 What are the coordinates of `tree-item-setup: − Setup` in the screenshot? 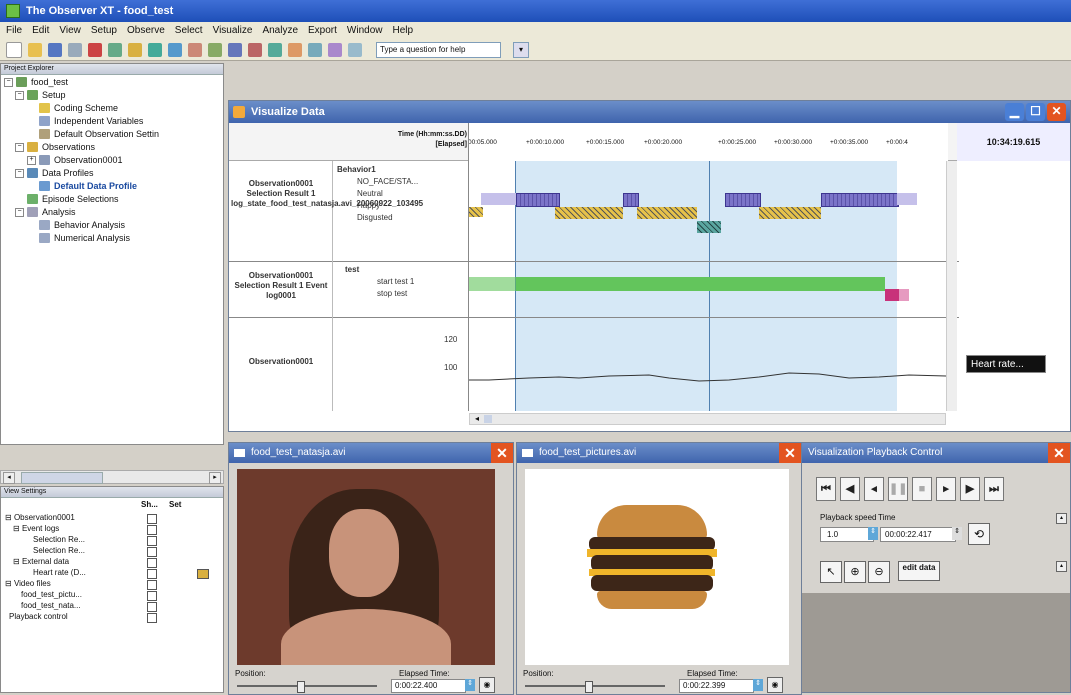 It's located at (40, 95).